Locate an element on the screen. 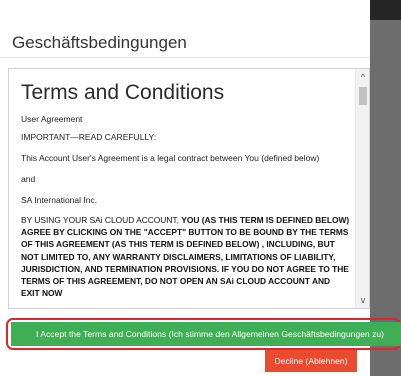  dialog-header: Geschäftsbedingungen is located at coordinates (185, 29).